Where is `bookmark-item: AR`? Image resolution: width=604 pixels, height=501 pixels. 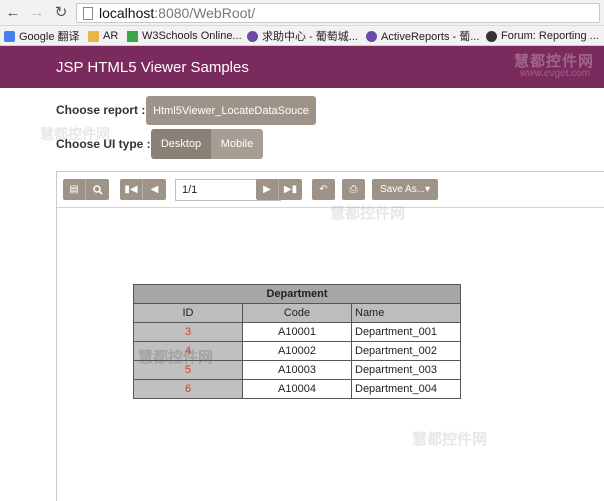 bookmark-item: AR is located at coordinates (103, 36).